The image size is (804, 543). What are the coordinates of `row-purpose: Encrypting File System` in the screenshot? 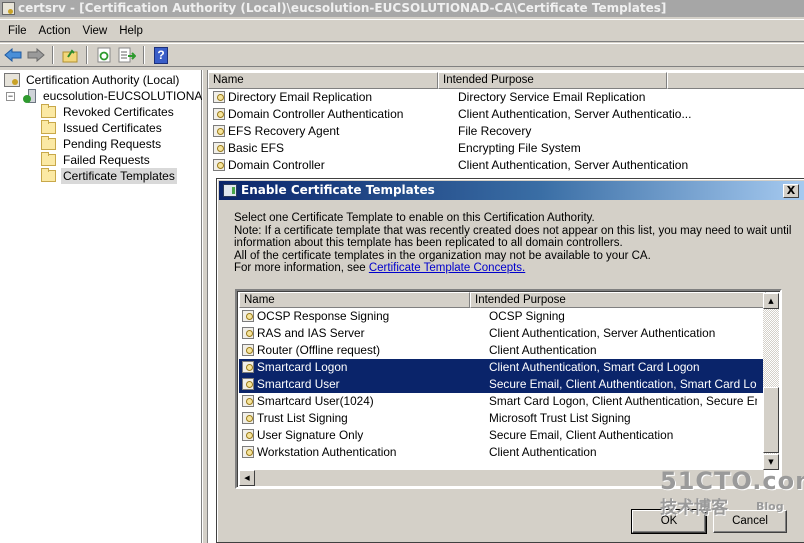 It's located at (519, 148).